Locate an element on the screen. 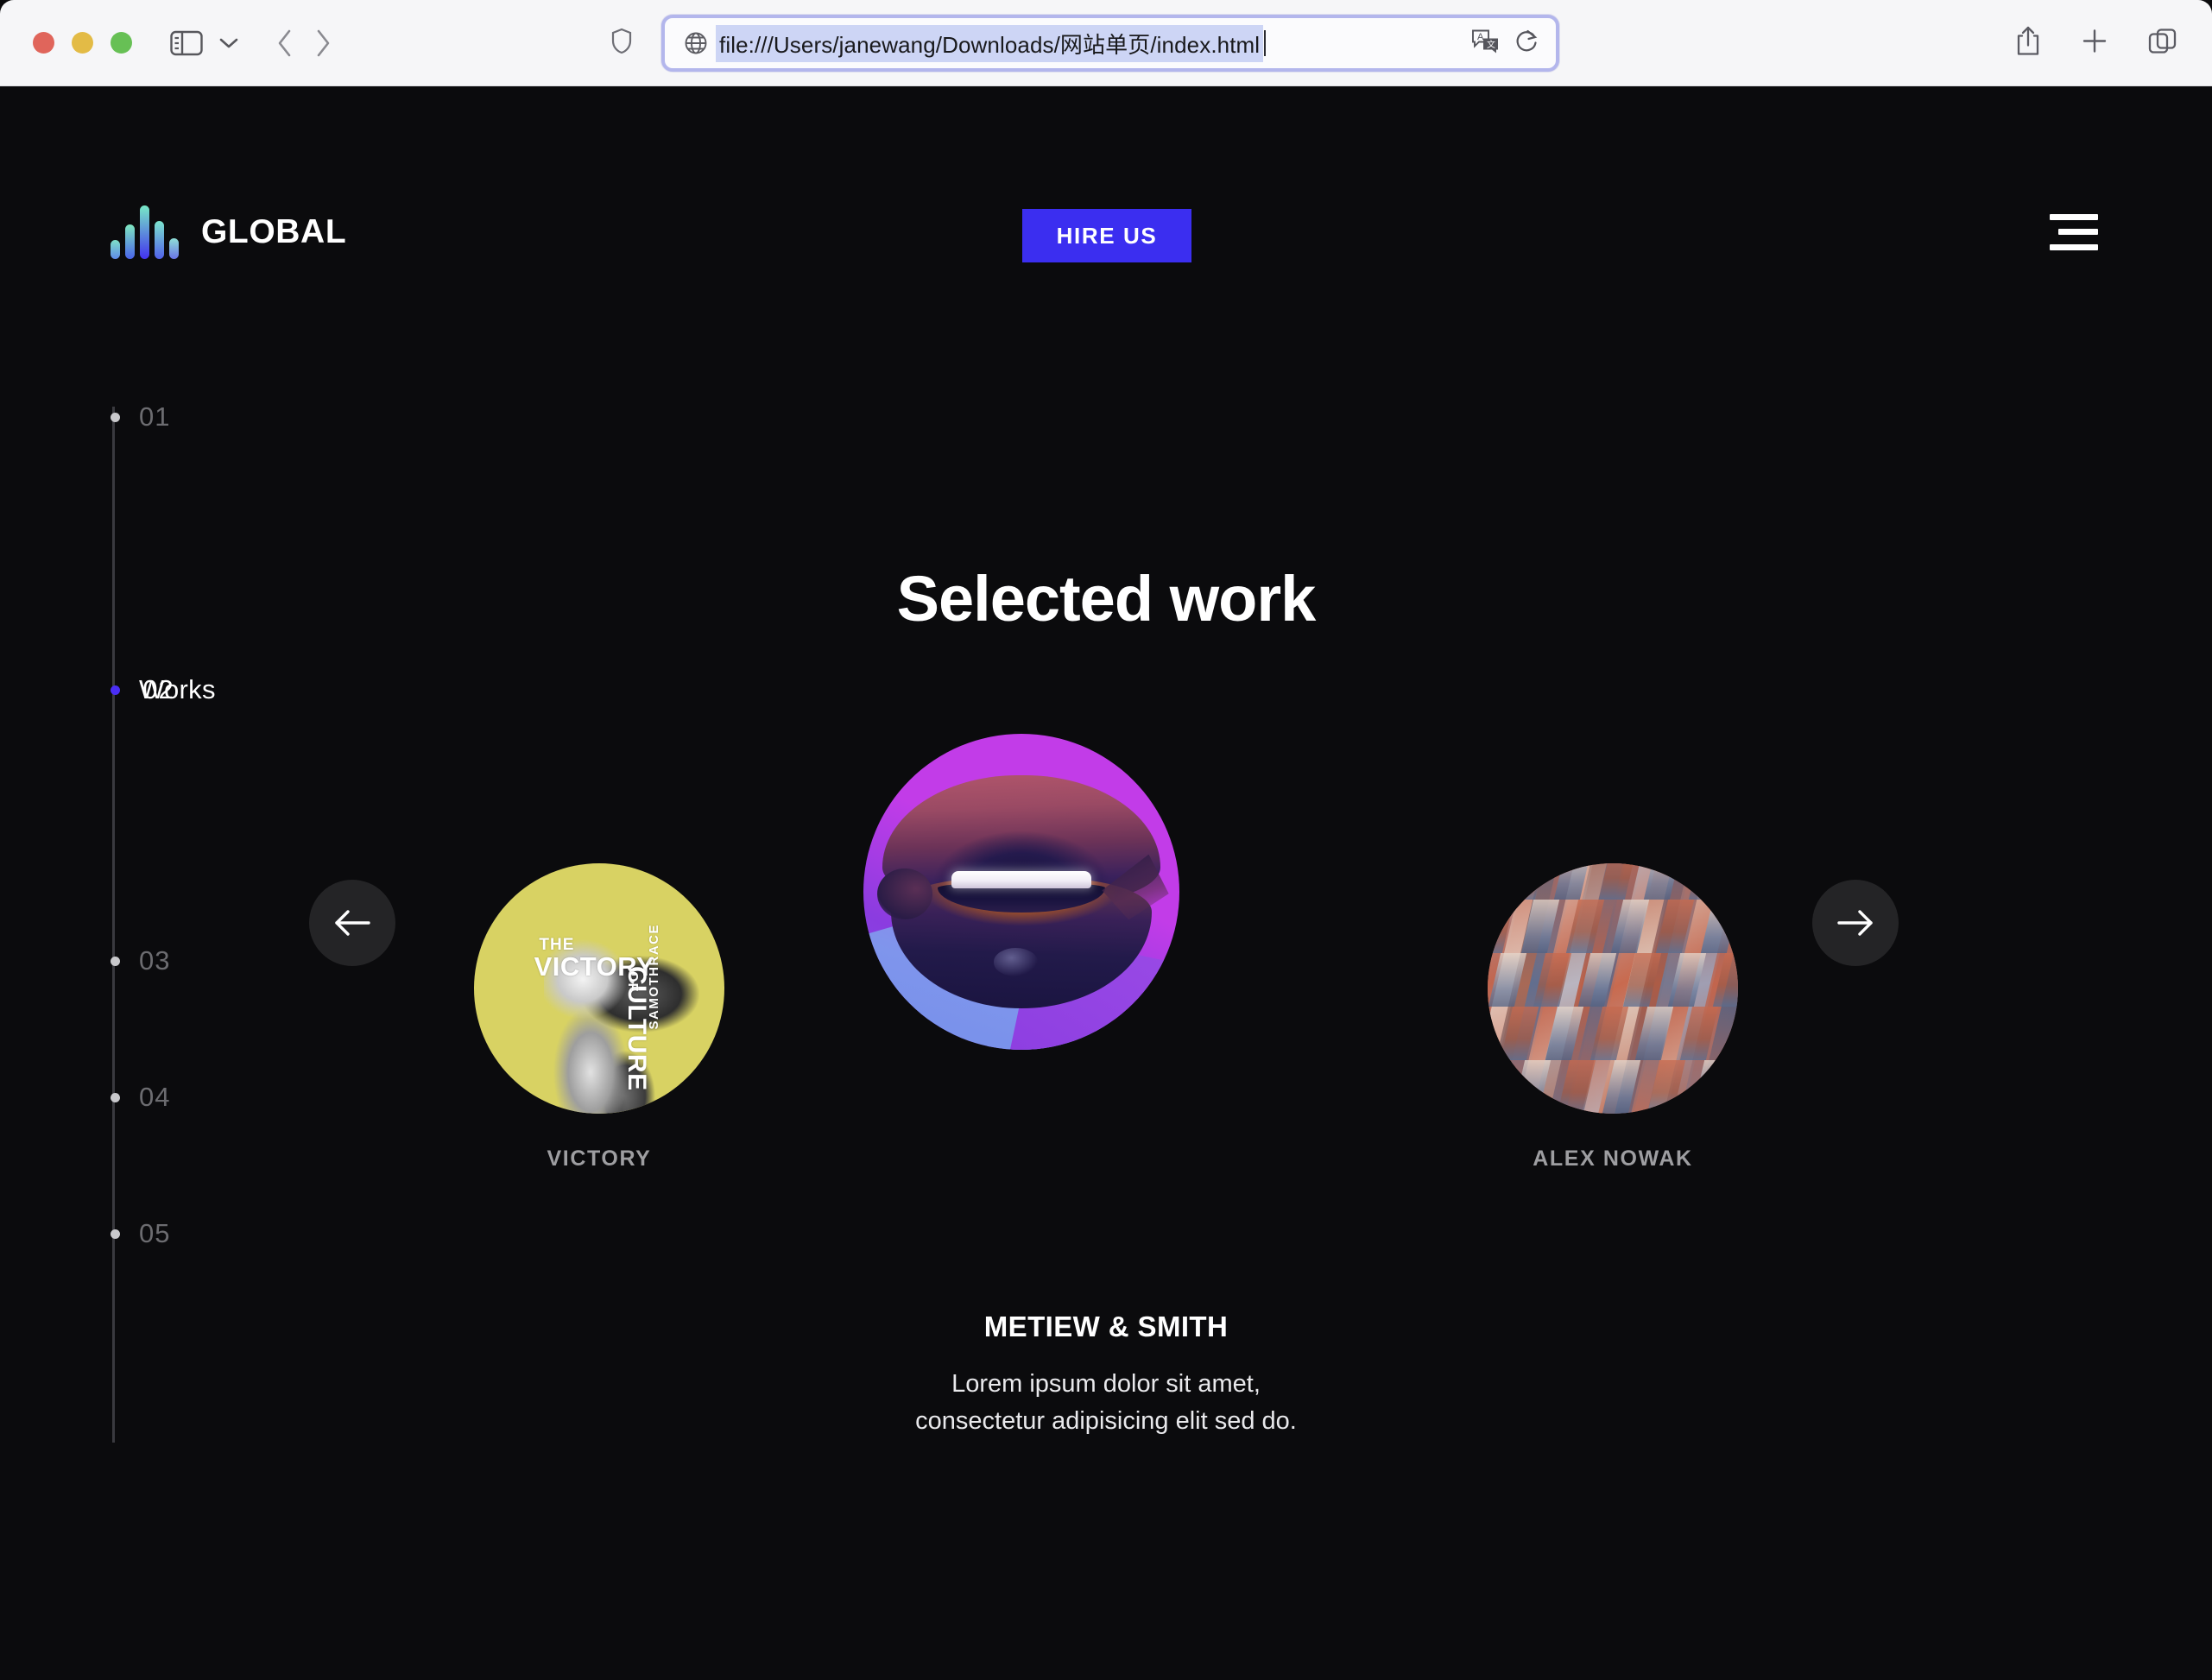 This screenshot has width=2212, height=1680. nav-item-number: 05 is located at coordinates (155, 1233).